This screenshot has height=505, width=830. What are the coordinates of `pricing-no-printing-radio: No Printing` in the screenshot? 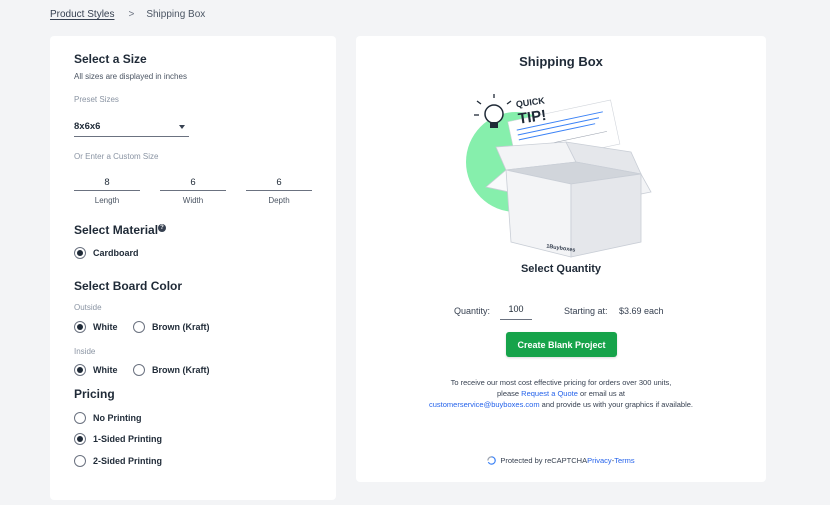 It's located at (108, 418).